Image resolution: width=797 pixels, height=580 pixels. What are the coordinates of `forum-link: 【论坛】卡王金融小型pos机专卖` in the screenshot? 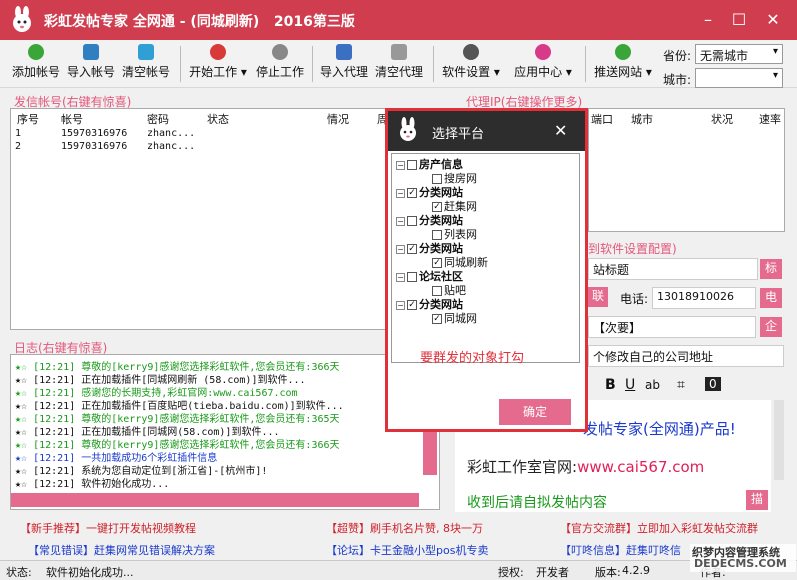 It's located at (407, 550).